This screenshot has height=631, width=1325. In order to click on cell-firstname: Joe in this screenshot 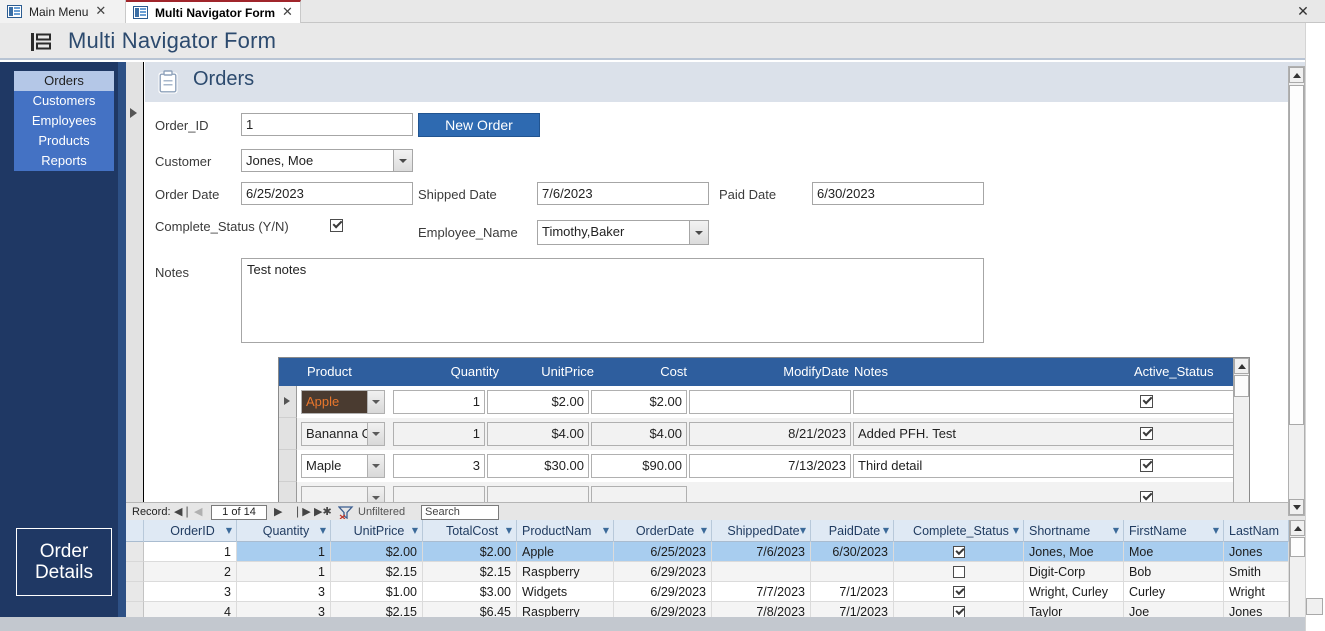, I will do `click(1174, 609)`.